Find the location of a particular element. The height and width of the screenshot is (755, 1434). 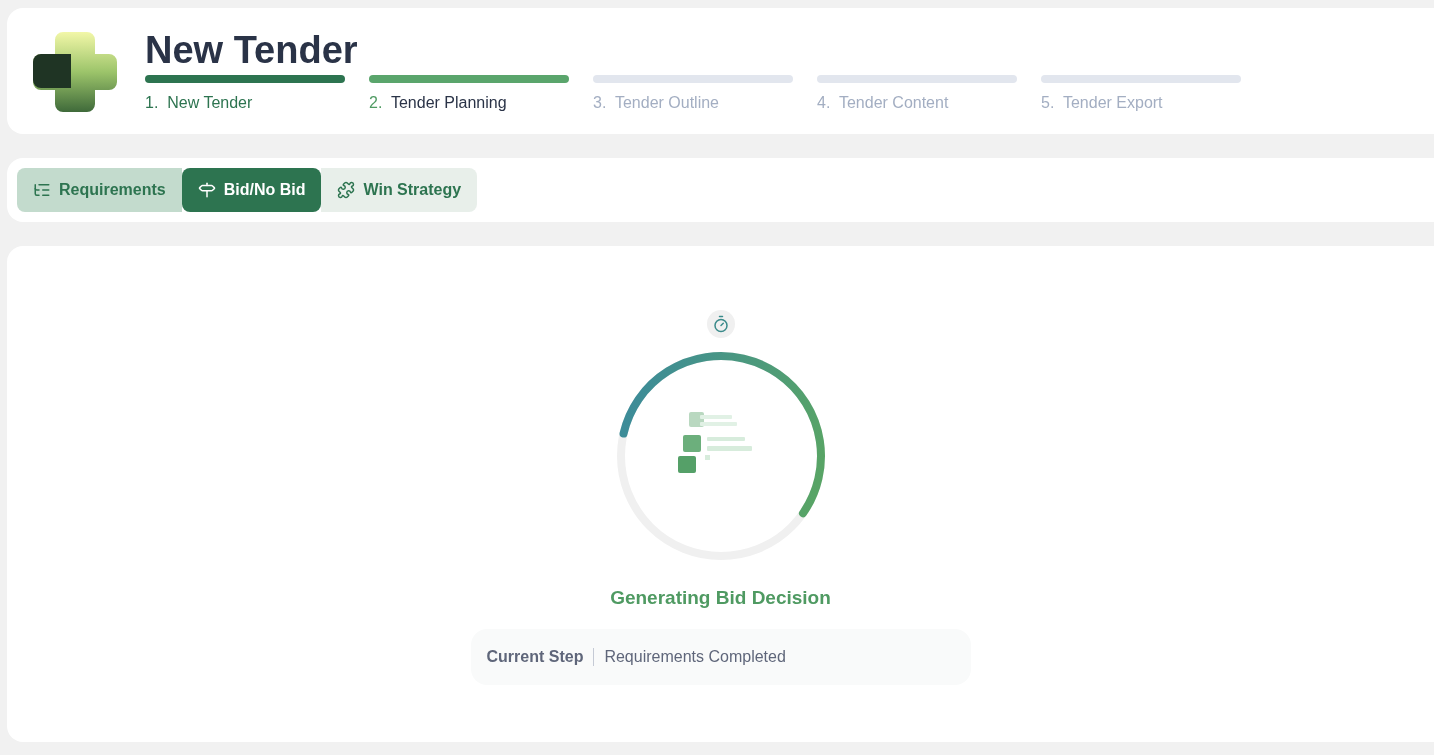

step-label: 1. New Tender is located at coordinates (245, 102).